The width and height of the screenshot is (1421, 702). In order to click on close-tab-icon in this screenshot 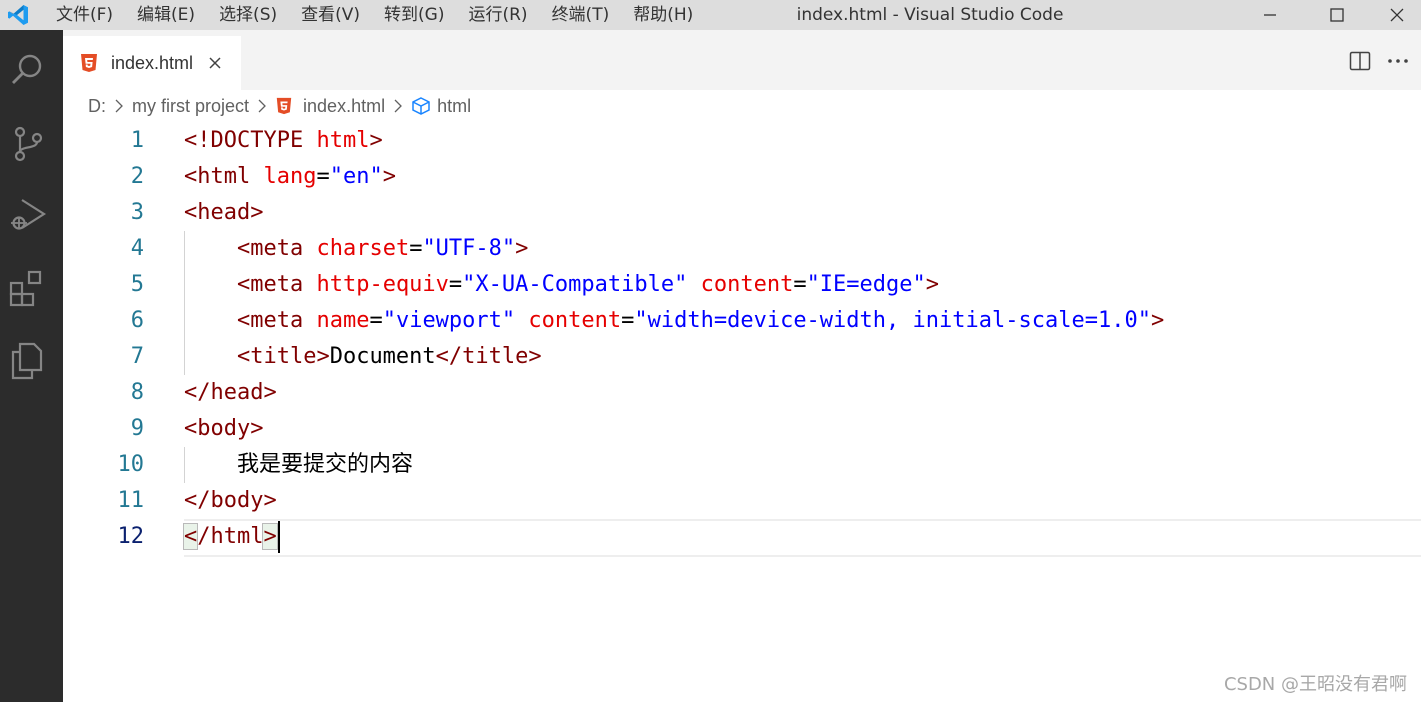, I will do `click(215, 63)`.